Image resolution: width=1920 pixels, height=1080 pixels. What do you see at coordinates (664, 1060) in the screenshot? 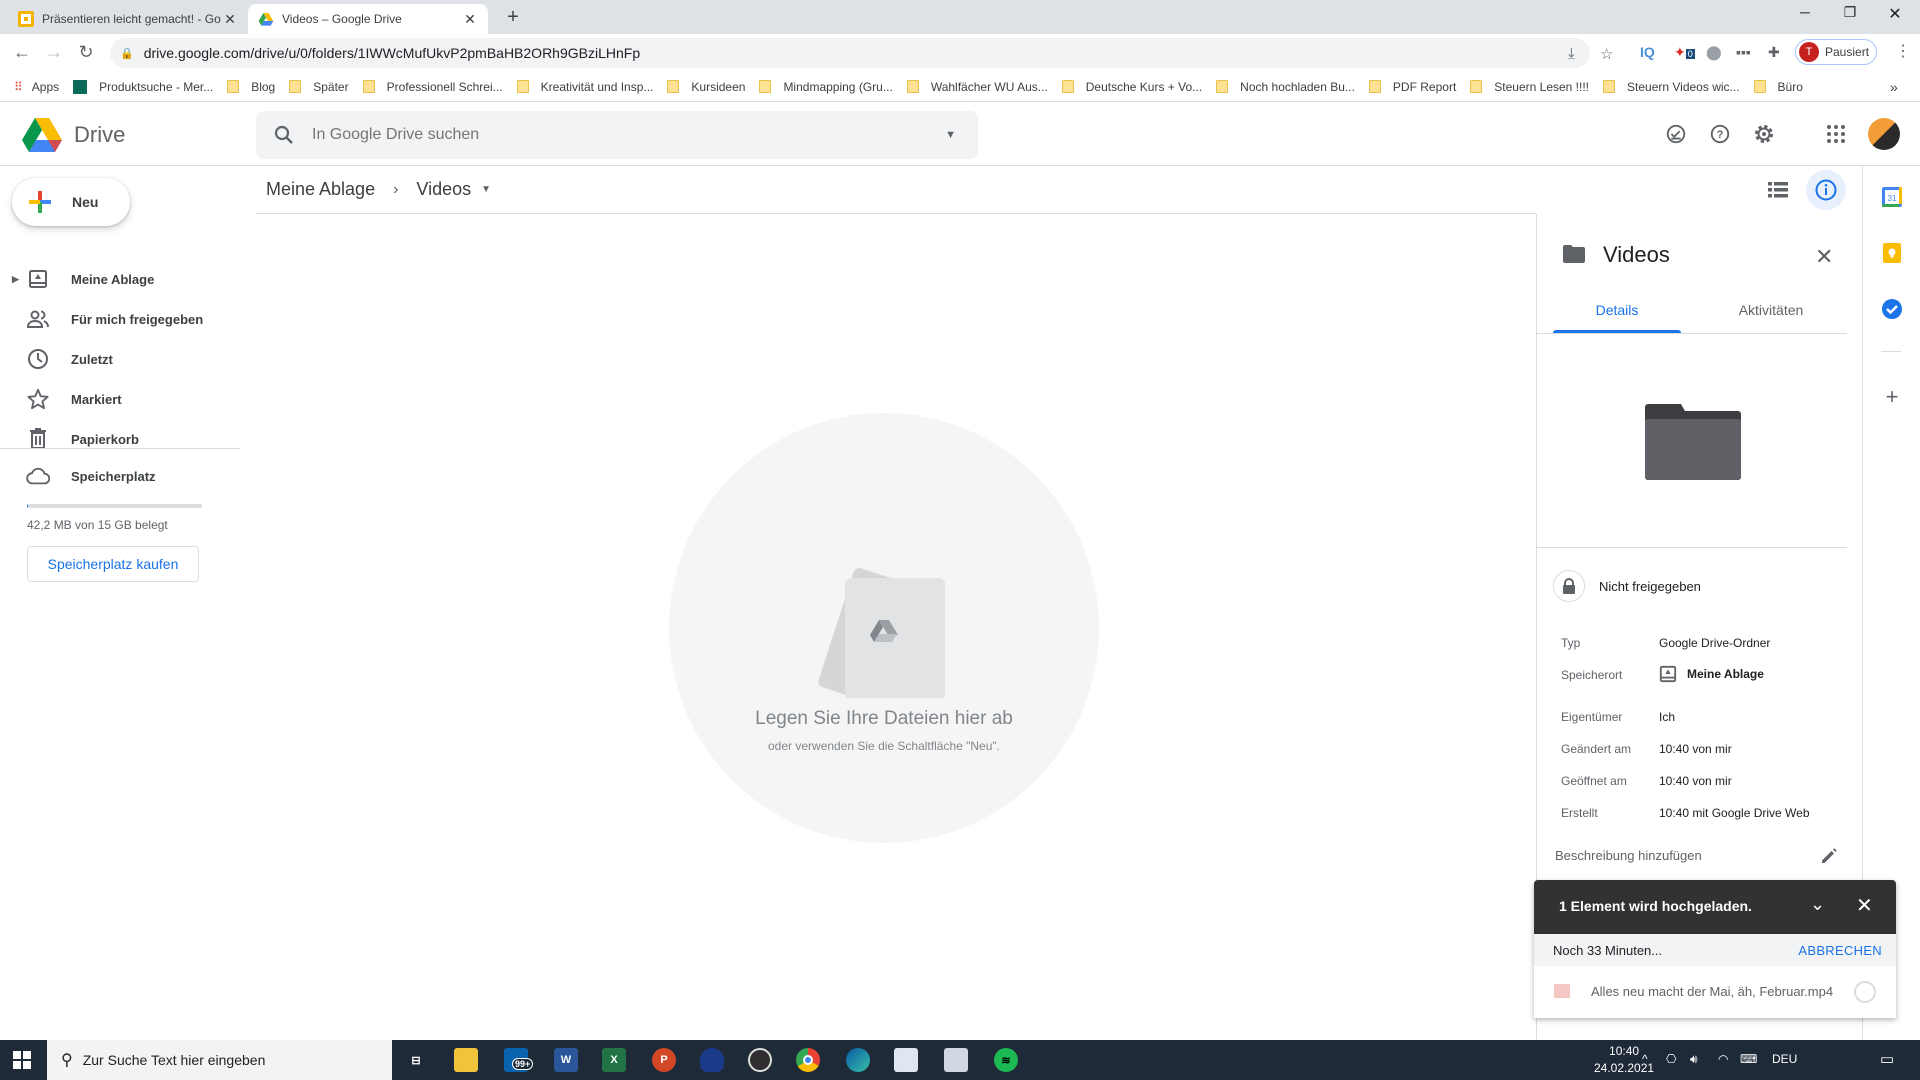
I see `powerpoint-icon: P` at bounding box center [664, 1060].